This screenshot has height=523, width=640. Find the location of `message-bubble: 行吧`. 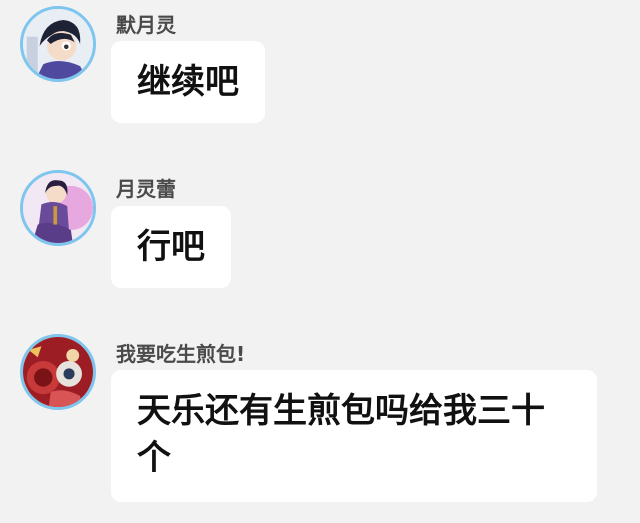

message-bubble: 行吧 is located at coordinates (171, 247).